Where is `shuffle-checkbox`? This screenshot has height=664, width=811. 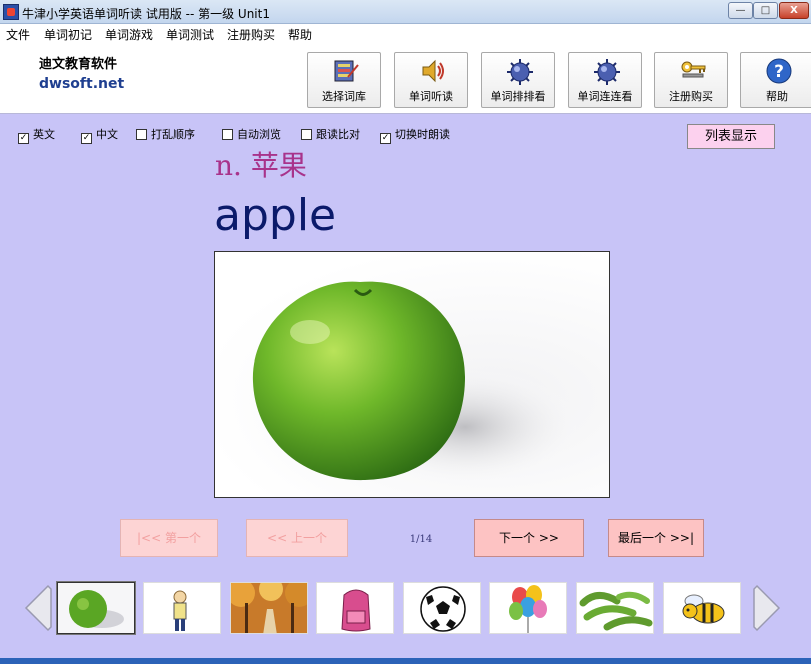 shuffle-checkbox is located at coordinates (141, 134).